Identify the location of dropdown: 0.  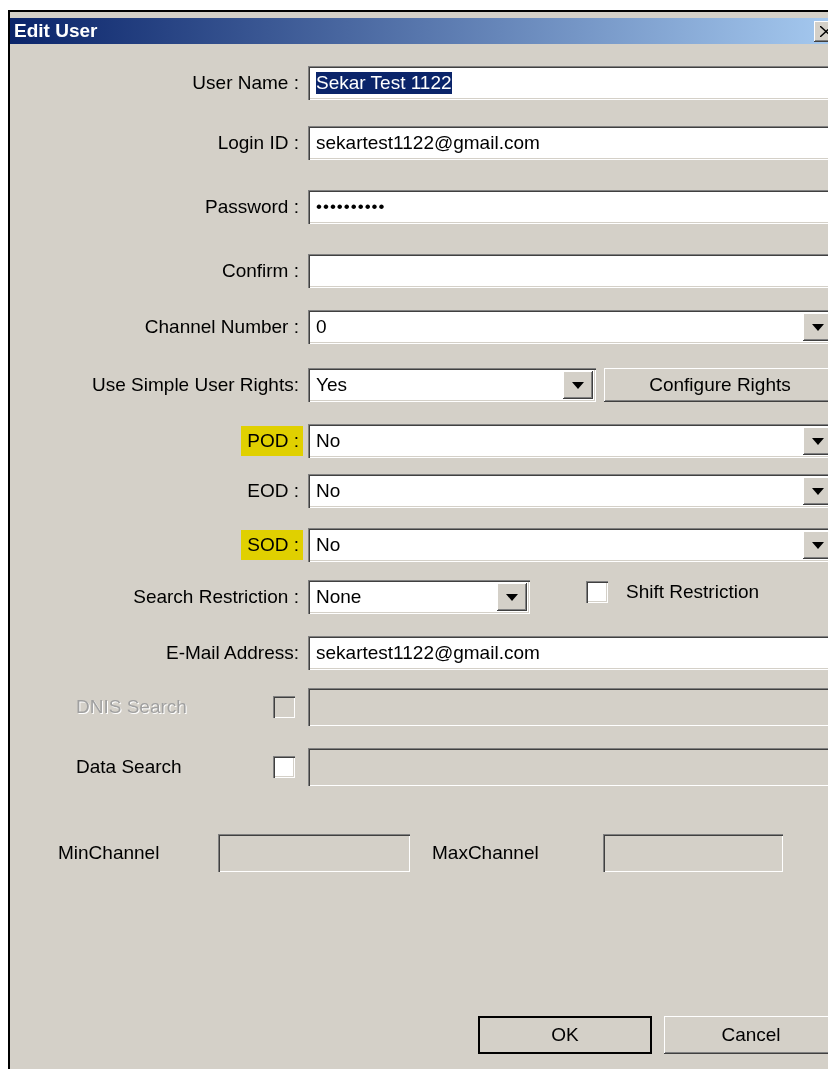
(568, 327).